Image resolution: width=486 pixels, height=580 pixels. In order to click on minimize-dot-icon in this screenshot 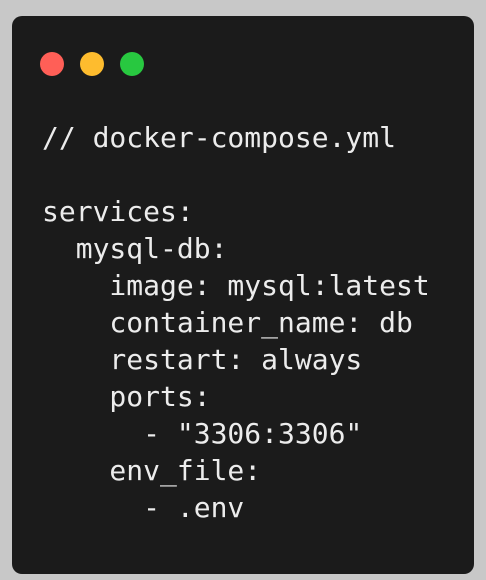, I will do `click(92, 64)`.